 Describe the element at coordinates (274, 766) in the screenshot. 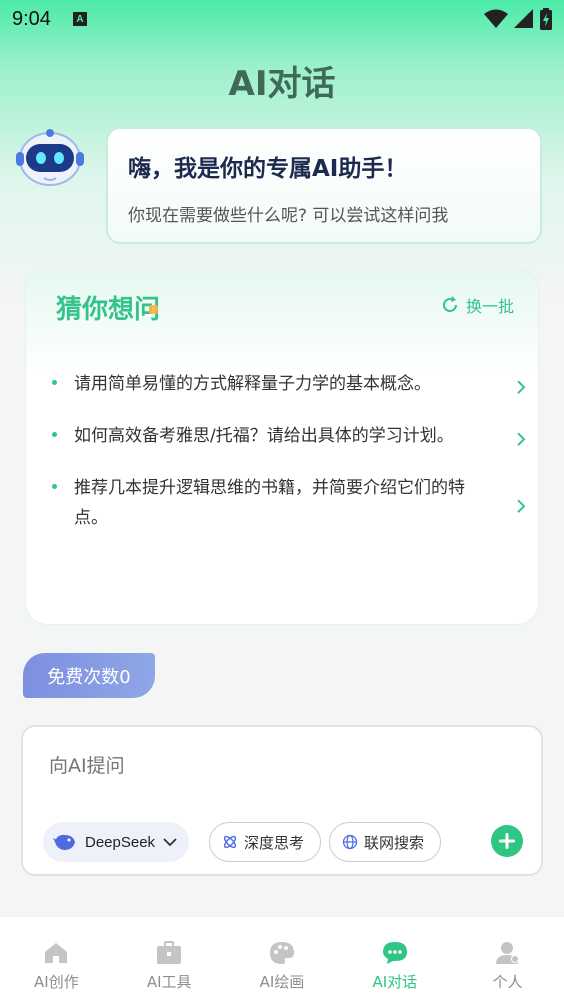

I see `chat-input` at that location.